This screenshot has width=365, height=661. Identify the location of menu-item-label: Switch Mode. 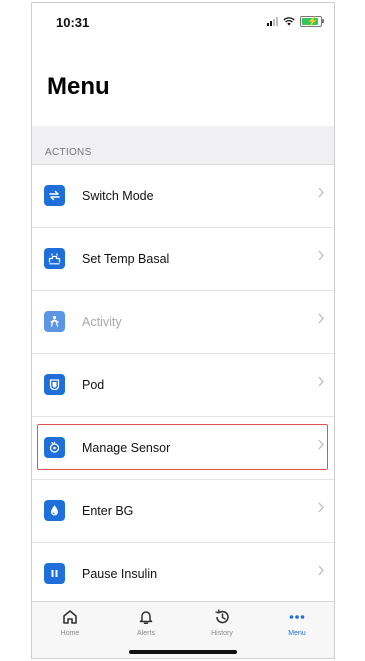
(118, 196).